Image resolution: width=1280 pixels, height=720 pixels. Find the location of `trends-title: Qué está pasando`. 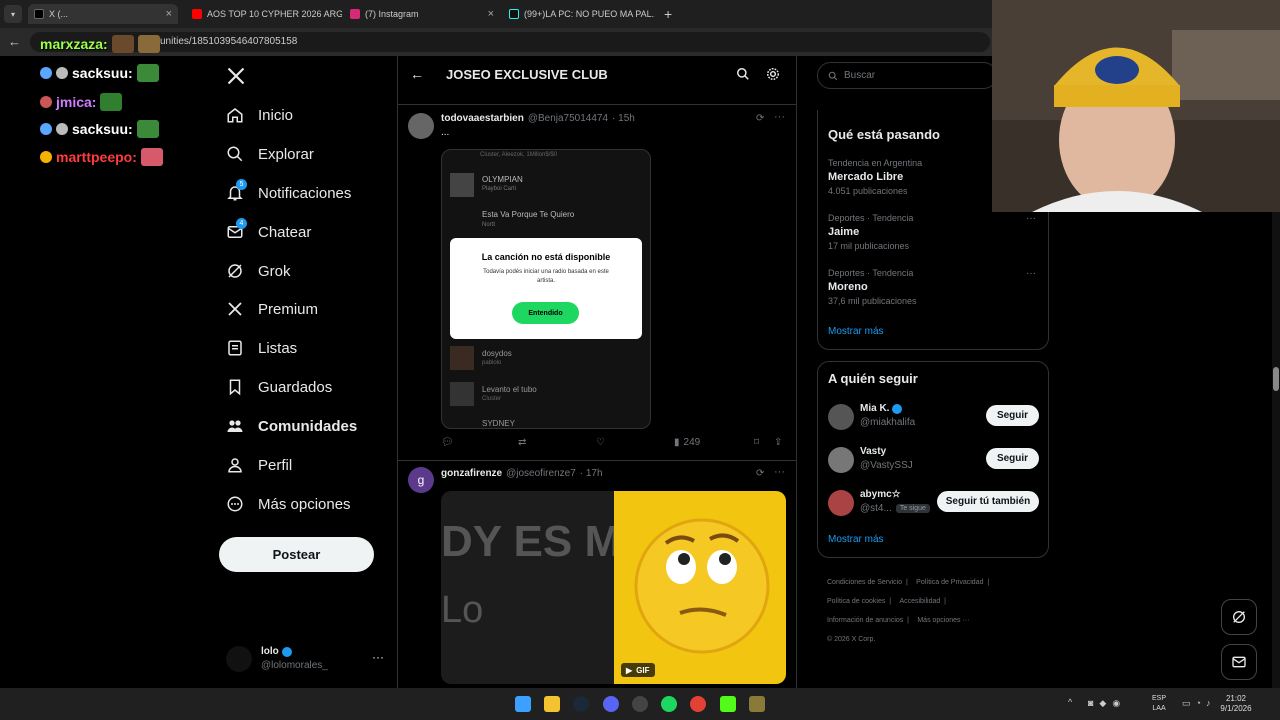

trends-title: Qué está pasando is located at coordinates (884, 134).